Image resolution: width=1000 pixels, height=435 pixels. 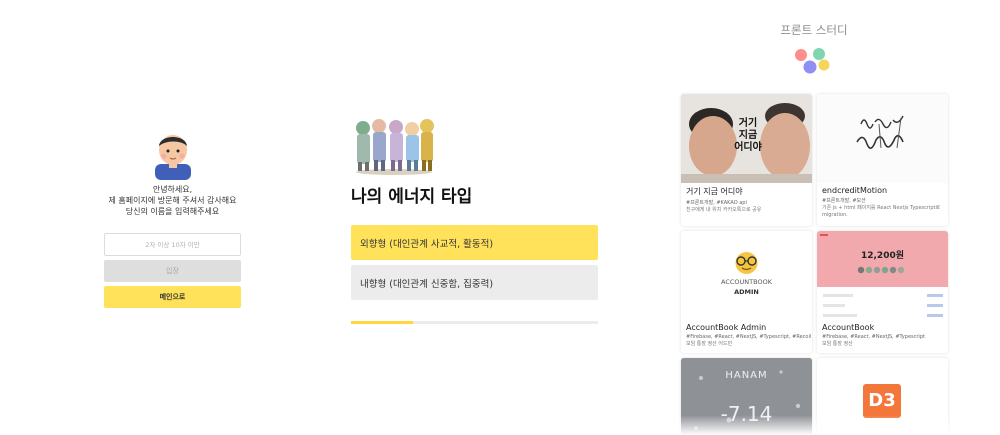 What do you see at coordinates (172, 244) in the screenshot?
I see `name-input` at bounding box center [172, 244].